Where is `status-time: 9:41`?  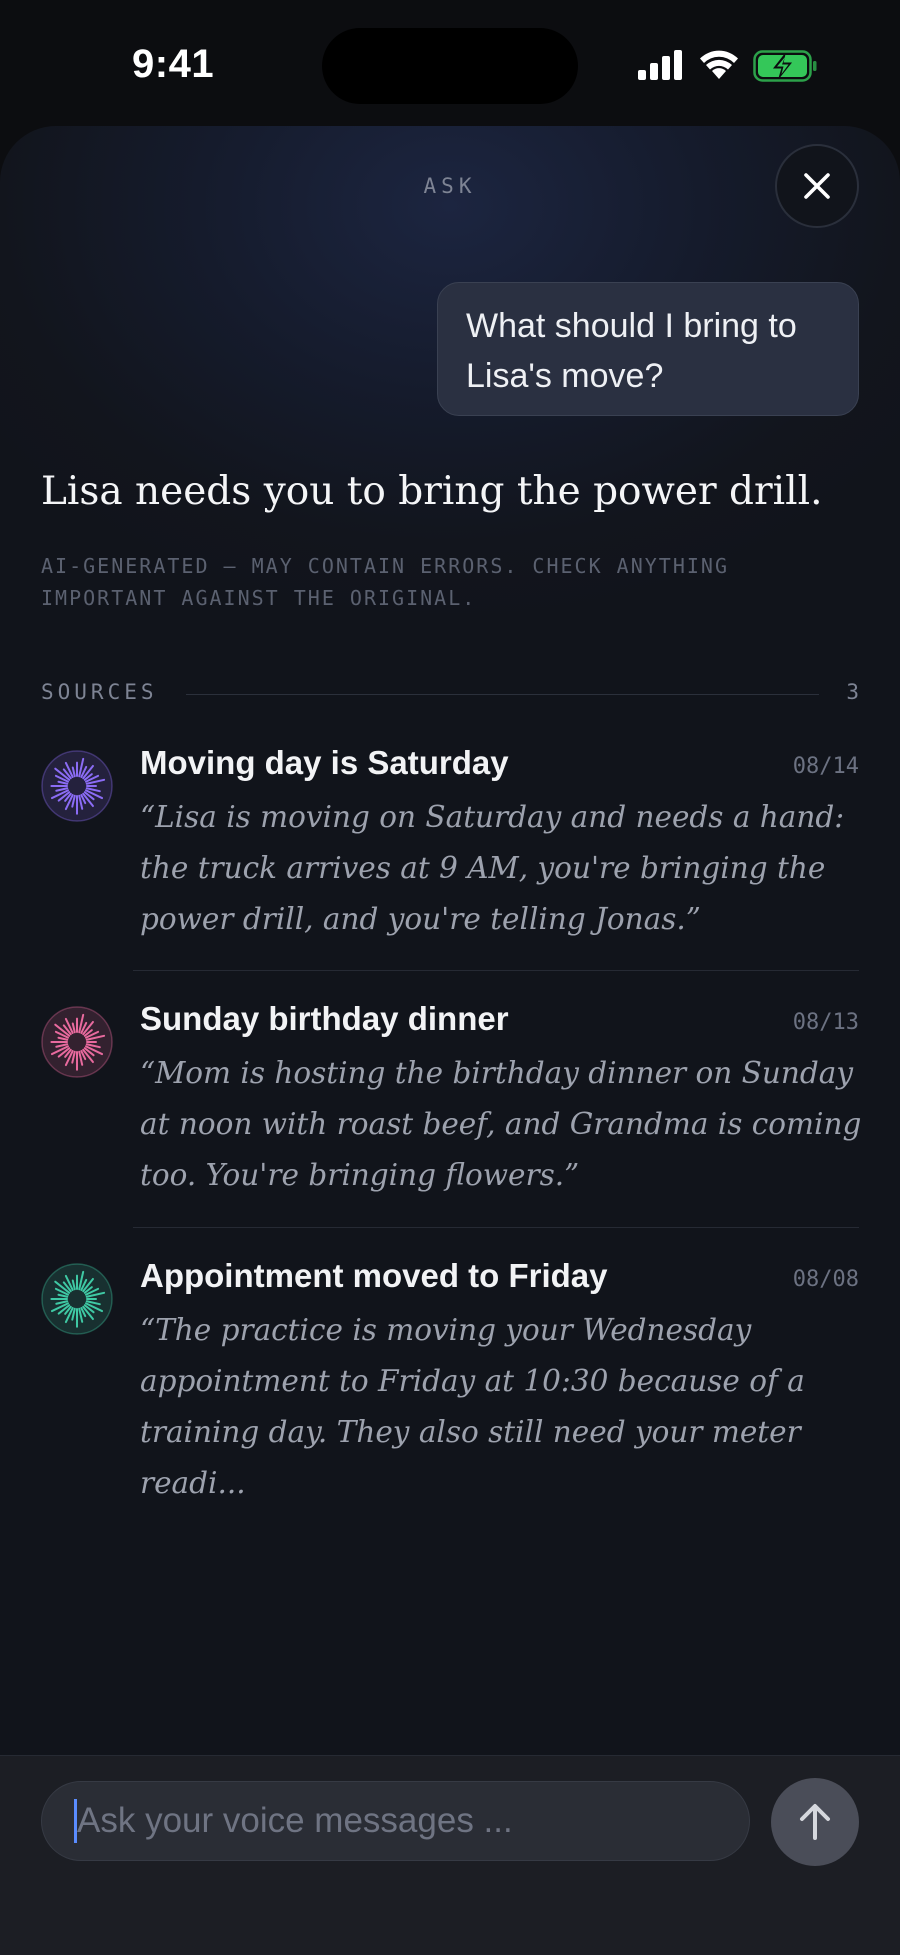 status-time: 9:41 is located at coordinates (173, 64).